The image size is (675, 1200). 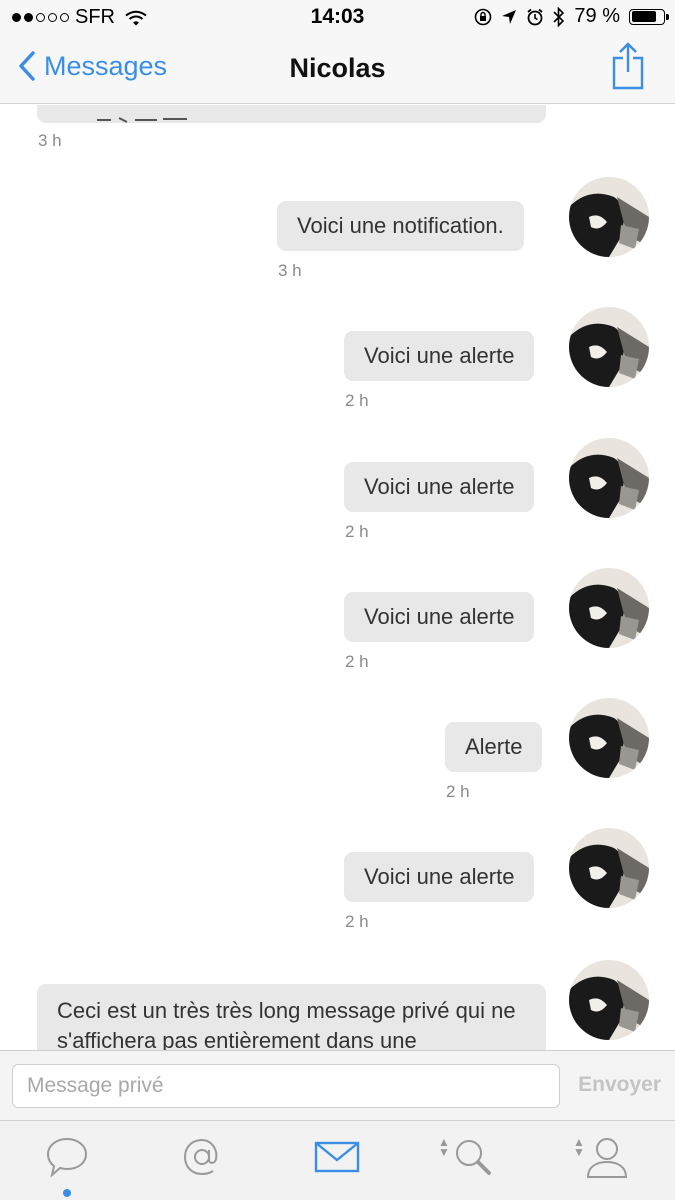 What do you see at coordinates (286, 1086) in the screenshot?
I see `message-input` at bounding box center [286, 1086].